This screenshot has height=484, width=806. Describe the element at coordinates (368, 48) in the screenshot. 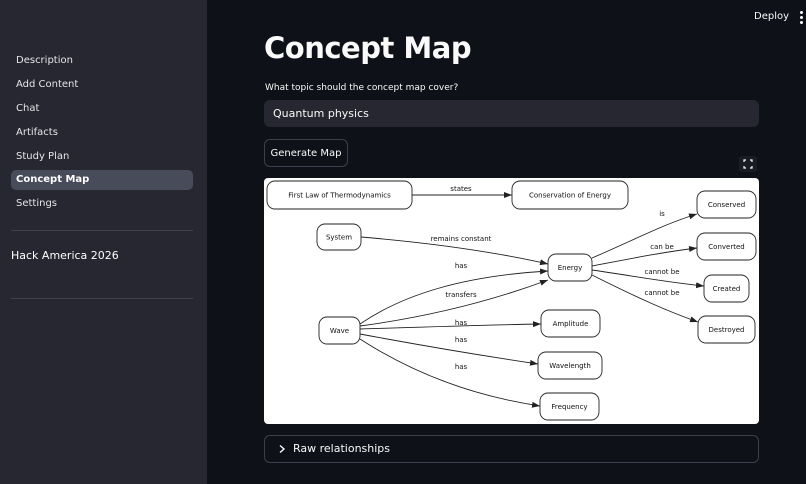

I see `page-title: Concept Map` at that location.